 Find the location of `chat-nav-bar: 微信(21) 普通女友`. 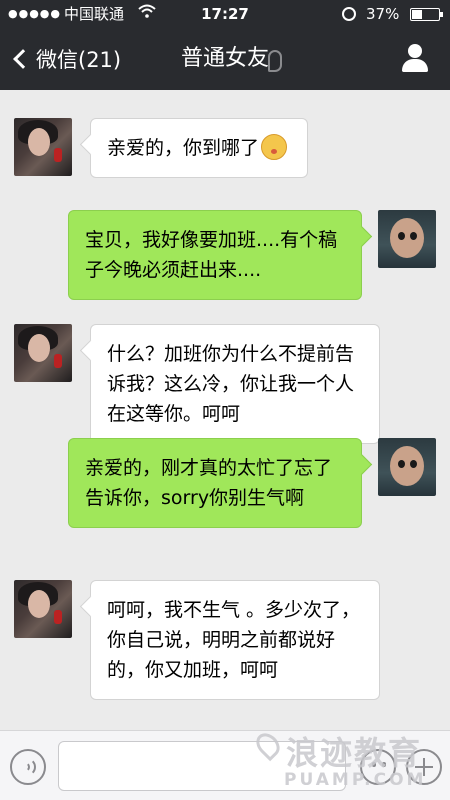

chat-nav-bar: 微信(21) 普通女友 is located at coordinates (225, 59).